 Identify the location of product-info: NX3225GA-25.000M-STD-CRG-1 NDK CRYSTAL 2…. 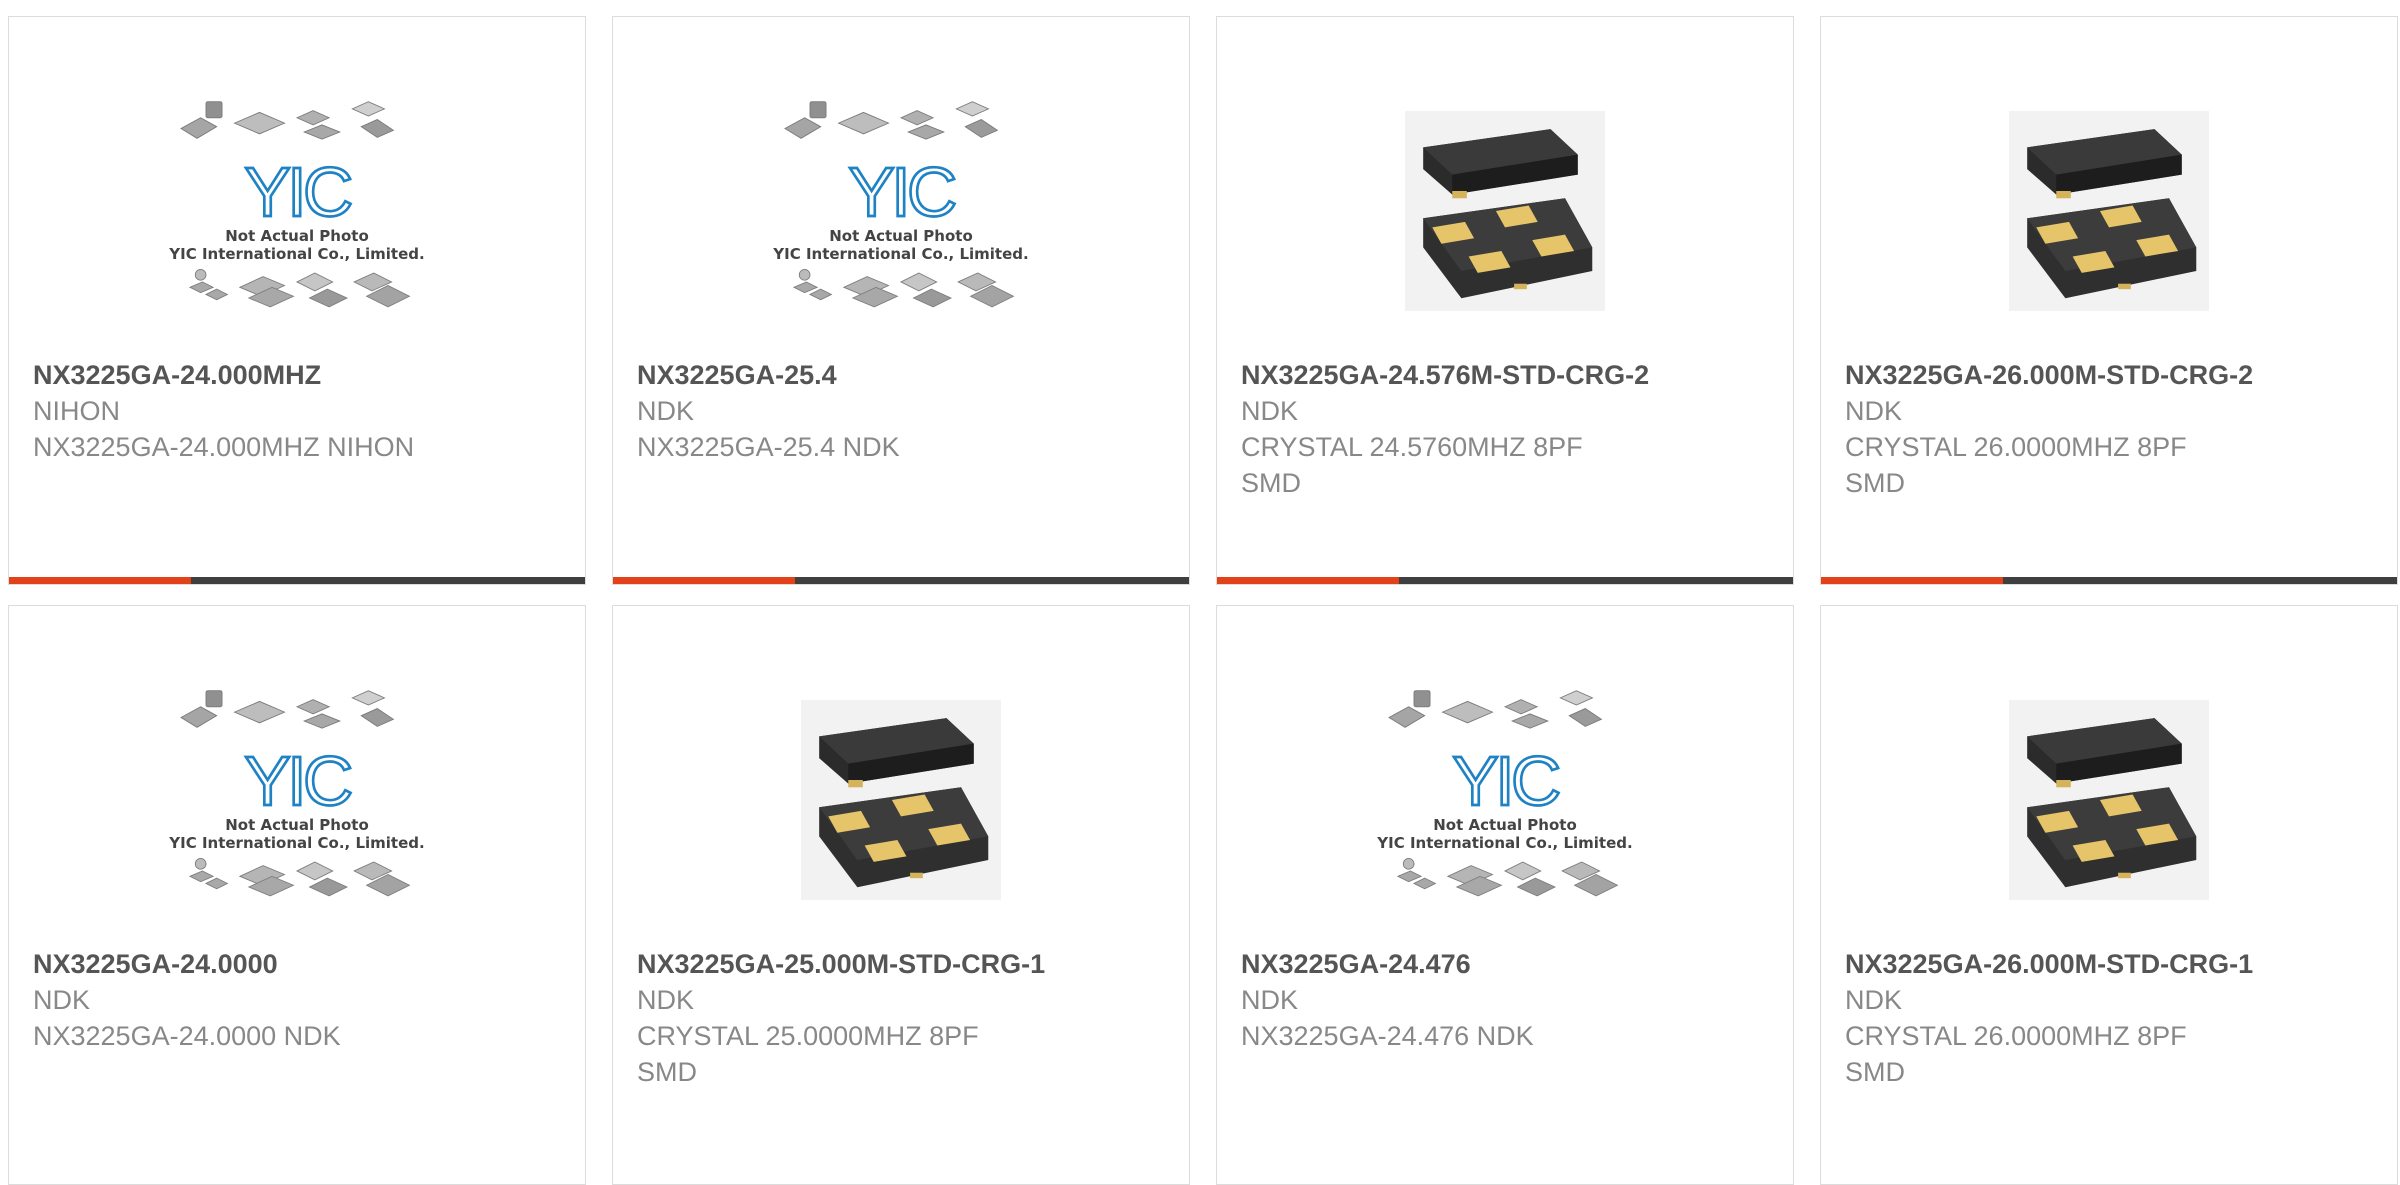
(903, 1018).